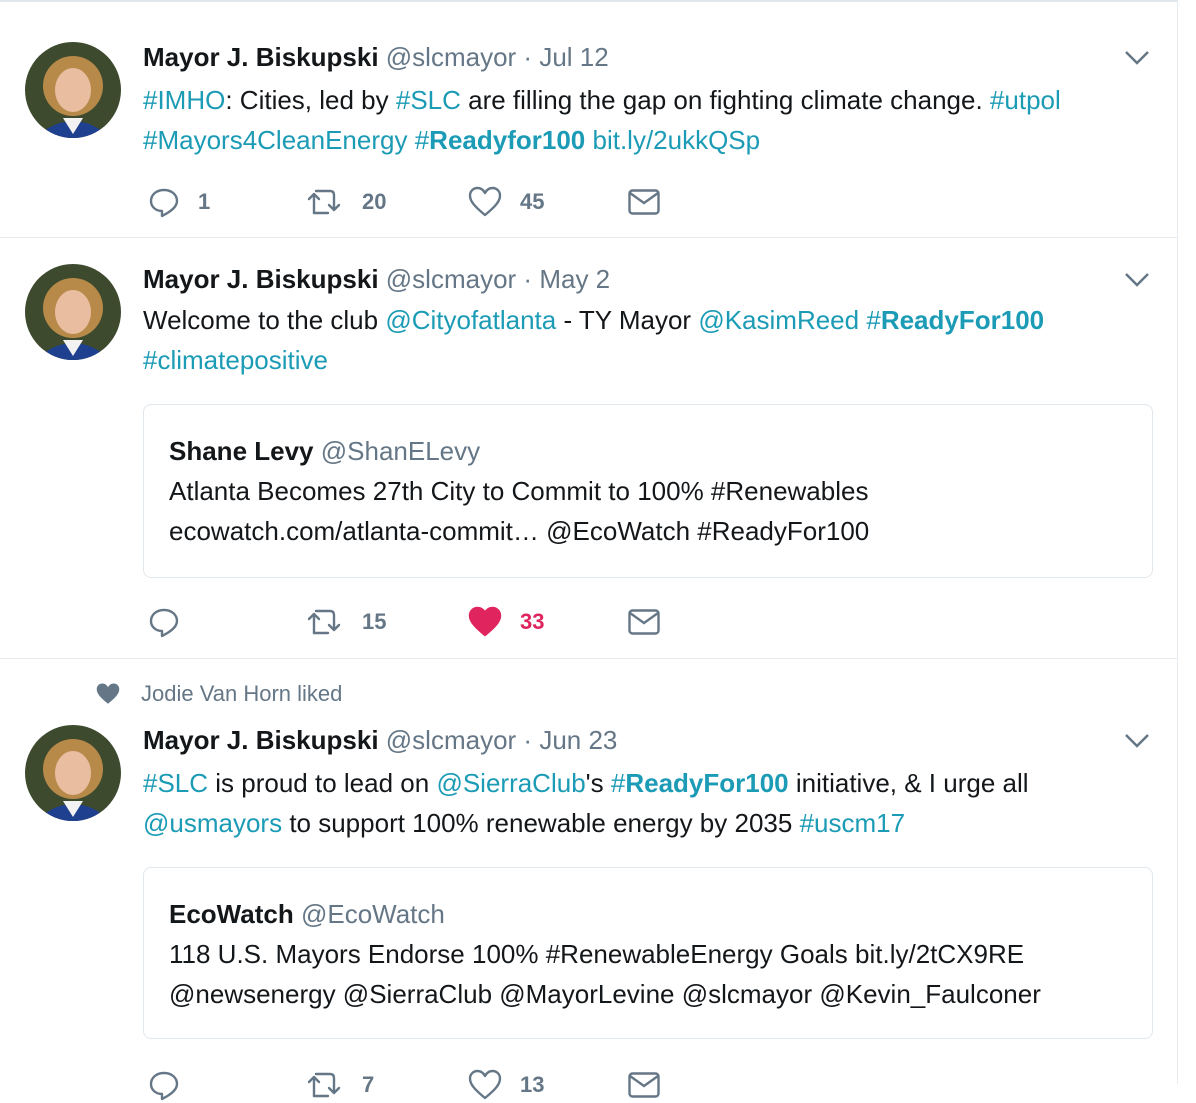  Describe the element at coordinates (1025, 100) in the screenshot. I see `tweet-text-link: #utpol` at that location.